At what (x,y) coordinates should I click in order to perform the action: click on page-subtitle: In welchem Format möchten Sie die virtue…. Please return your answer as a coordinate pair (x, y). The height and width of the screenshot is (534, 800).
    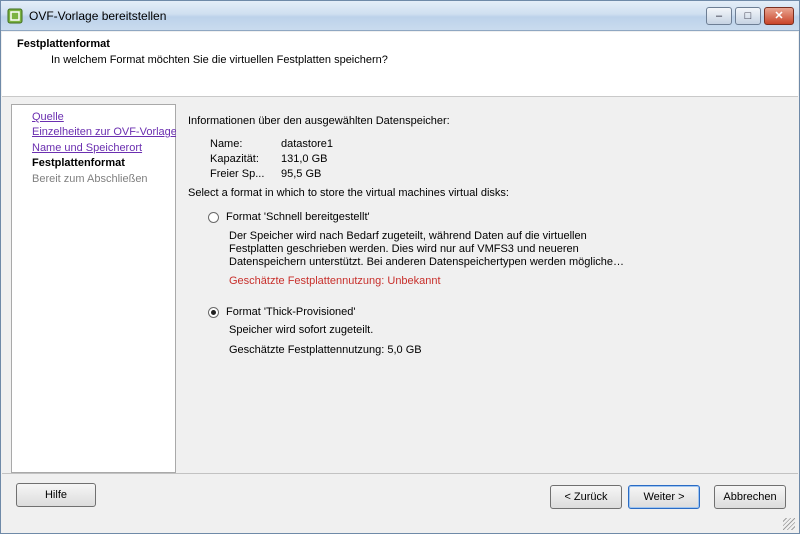
    Looking at the image, I should click on (219, 60).